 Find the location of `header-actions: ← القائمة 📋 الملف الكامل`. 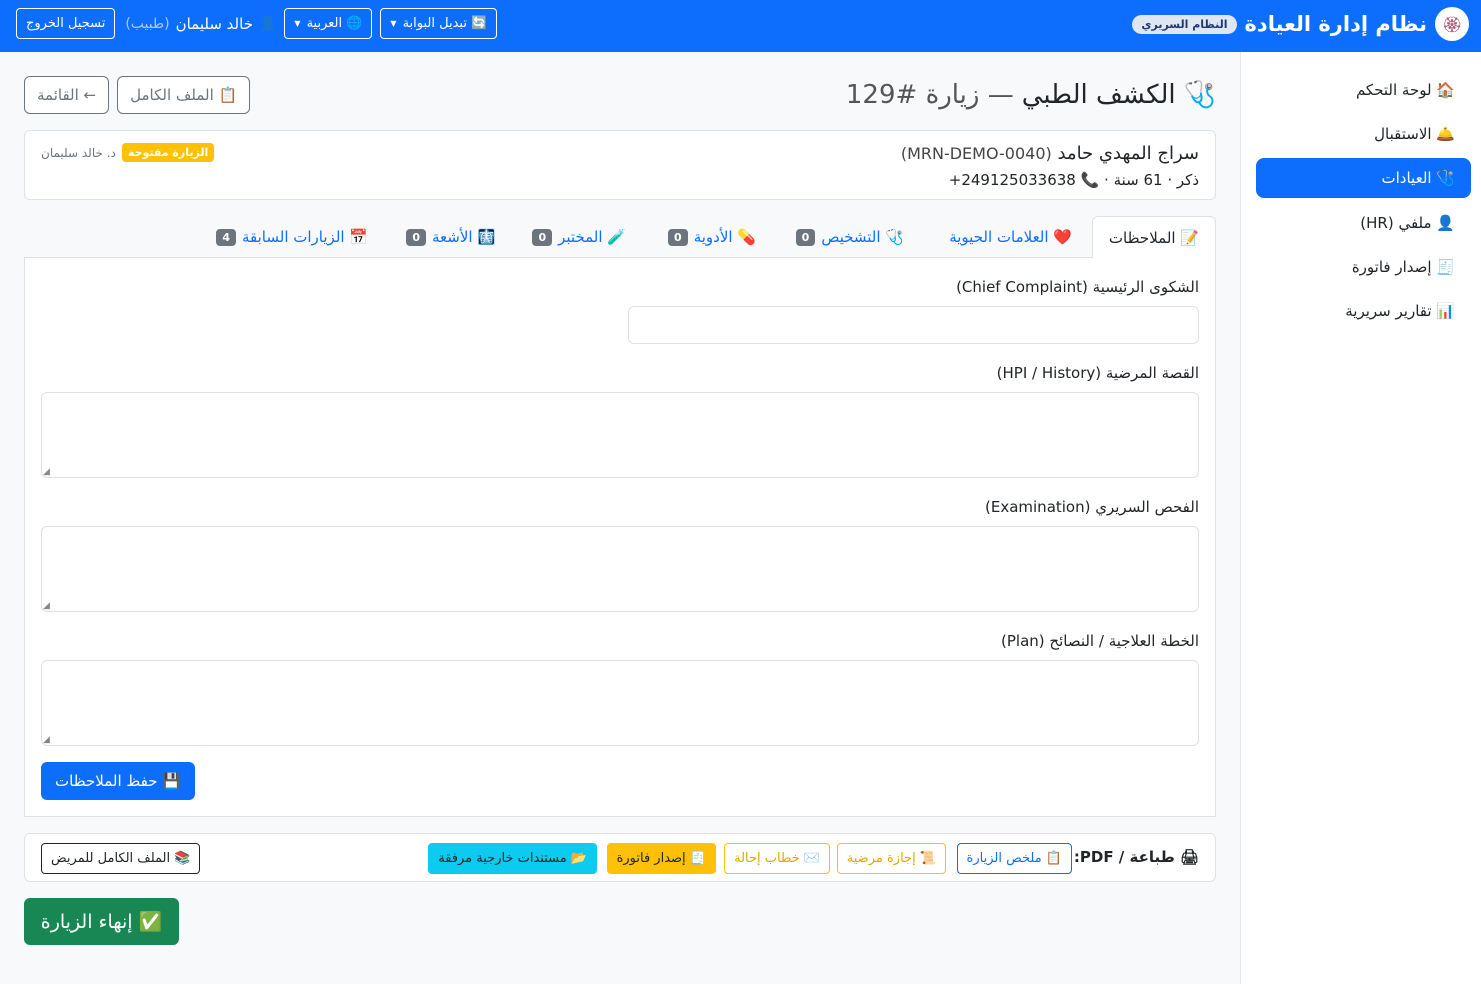

header-actions: ← القائمة 📋 الملف الكامل is located at coordinates (137, 95).